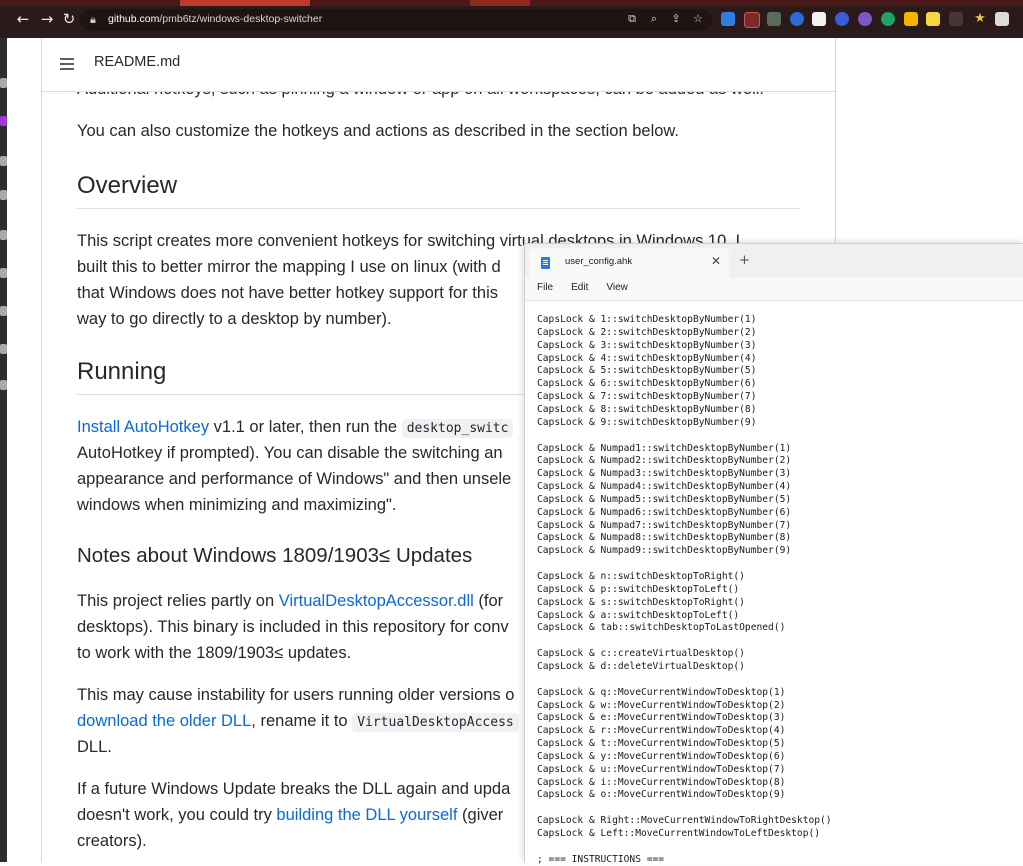 The image size is (1023, 866). I want to click on readme-header: README.md, so click(438, 65).